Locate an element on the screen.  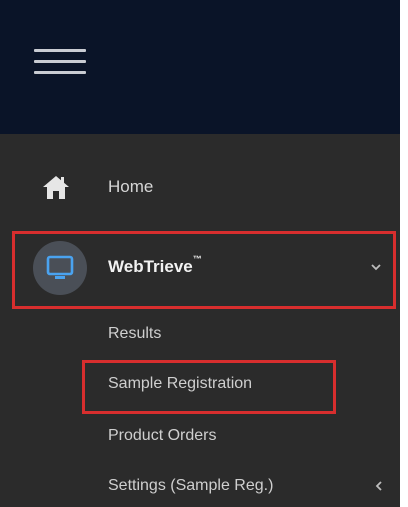
monitor-icon is located at coordinates (60, 267).